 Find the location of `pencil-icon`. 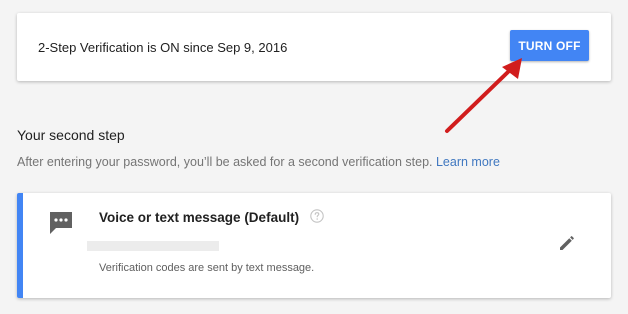

pencil-icon is located at coordinates (567, 243).